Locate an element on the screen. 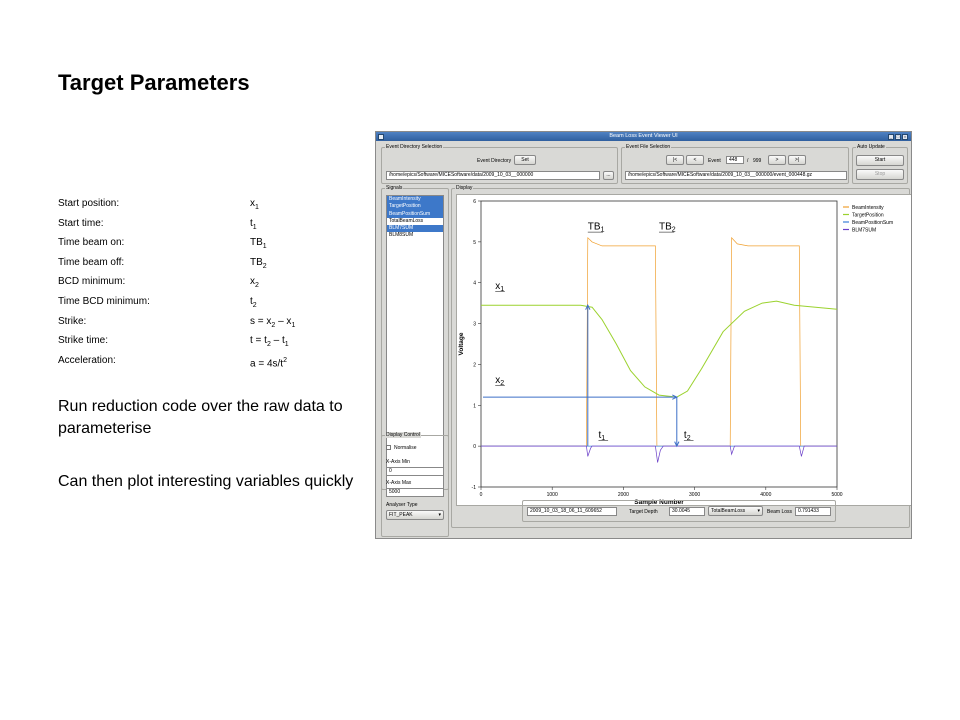 The height and width of the screenshot is (720, 960). auto-update-group: Auto Update Start Stop is located at coordinates (880, 164).